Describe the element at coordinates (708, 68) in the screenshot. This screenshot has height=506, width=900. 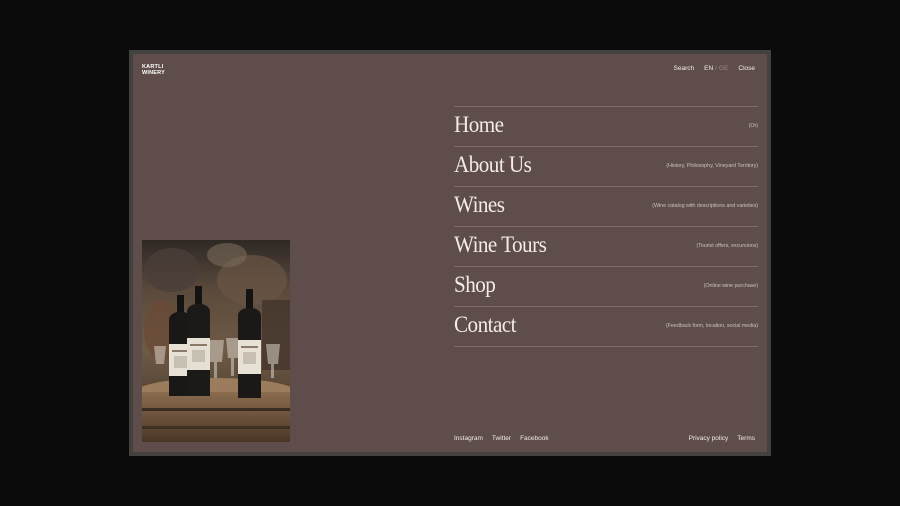
I see `language-en: EN` at that location.